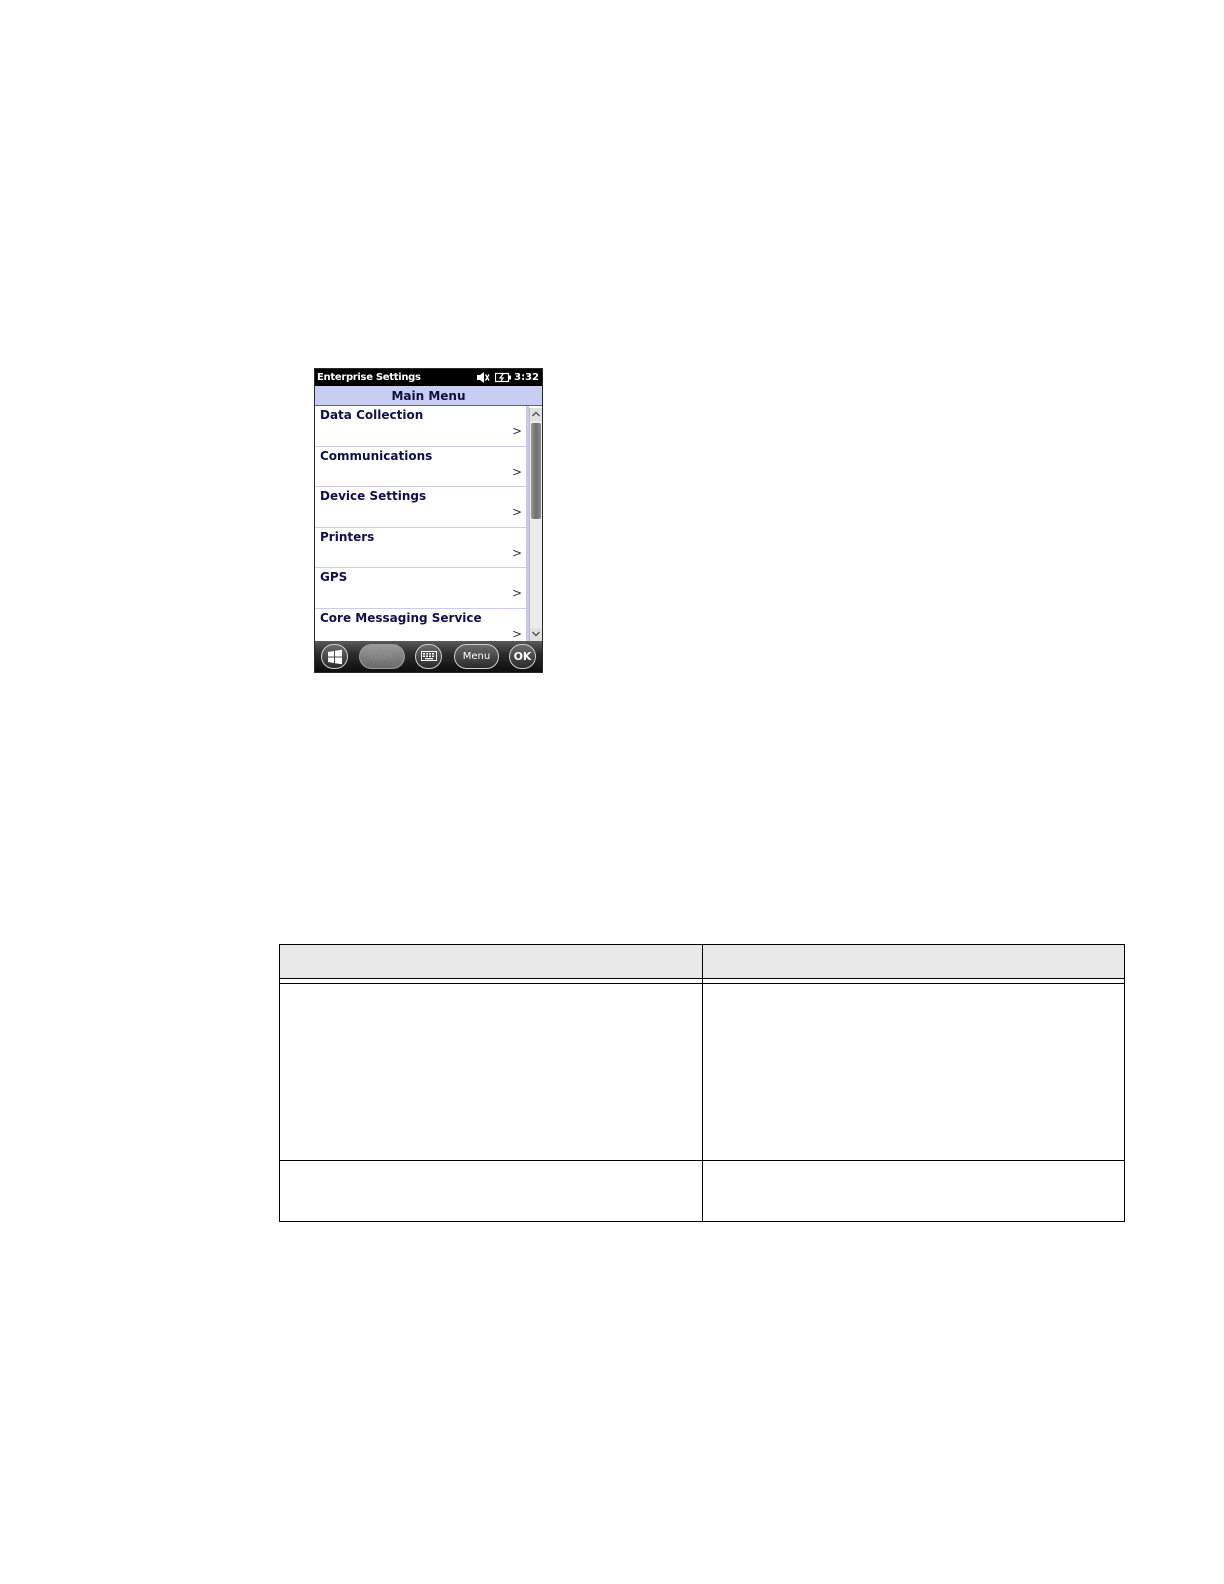  Describe the element at coordinates (428, 377) in the screenshot. I see `status-bar: Enterprise Settings 3:32` at that location.